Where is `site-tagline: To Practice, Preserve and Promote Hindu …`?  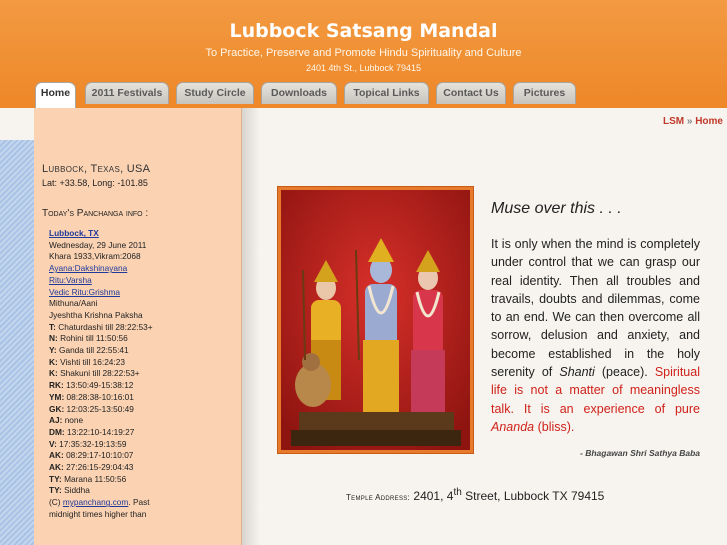
site-tagline: To Practice, Preserve and Promote Hindu … is located at coordinates (363, 53).